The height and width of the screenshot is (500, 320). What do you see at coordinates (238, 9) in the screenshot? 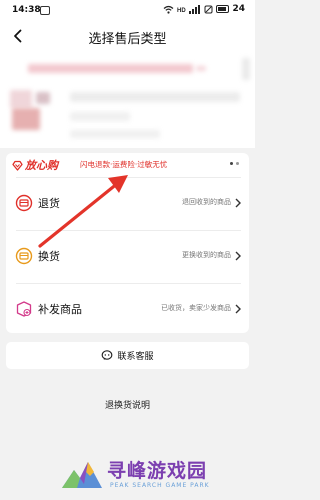
I see `battery-level: 24` at bounding box center [238, 9].